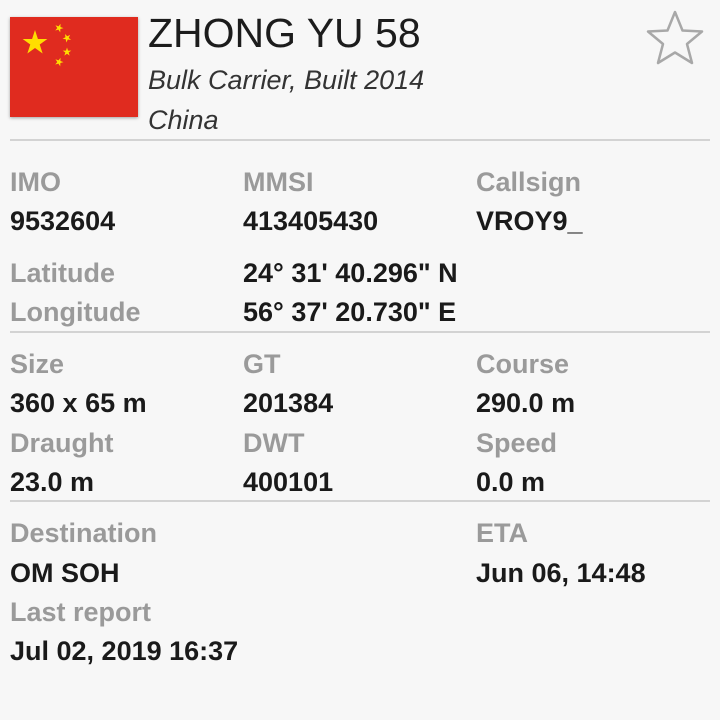 The height and width of the screenshot is (720, 720). I want to click on last-report-label: Last report, so click(81, 612).